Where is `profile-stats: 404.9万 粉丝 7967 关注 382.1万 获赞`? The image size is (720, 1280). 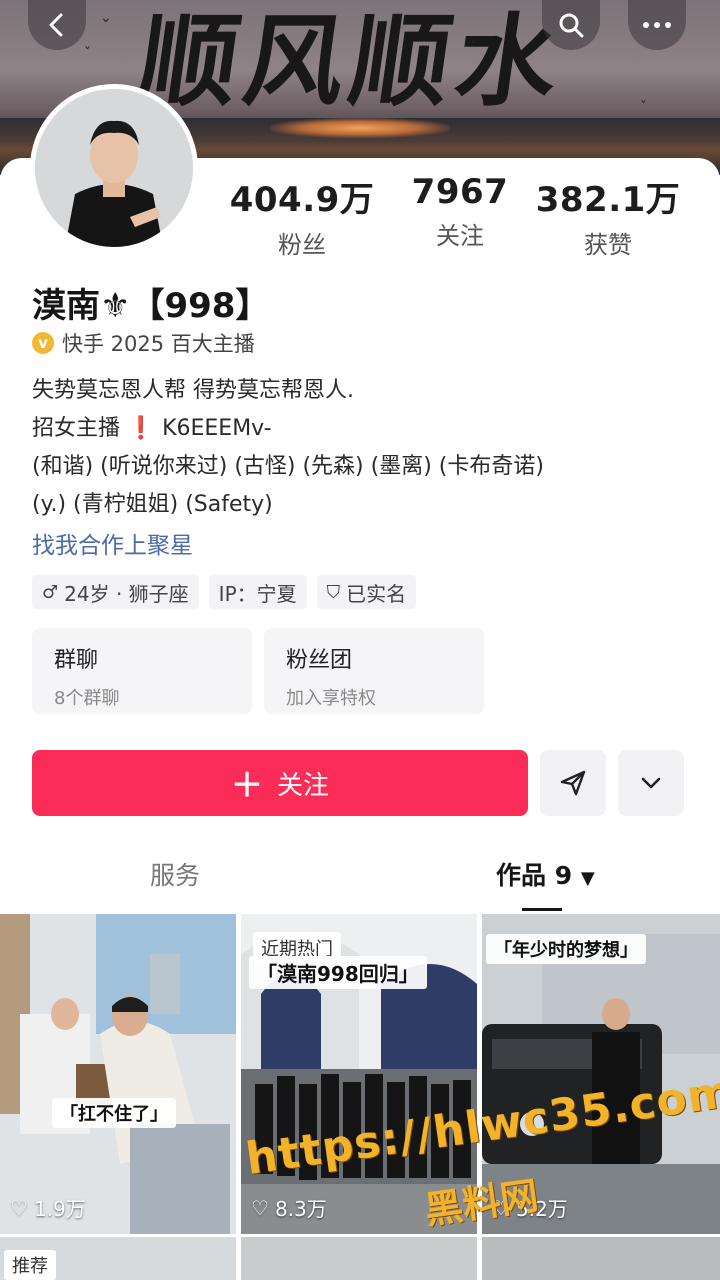
profile-stats: 404.9万 粉丝 7967 关注 382.1万 获赞 is located at coordinates (465, 215).